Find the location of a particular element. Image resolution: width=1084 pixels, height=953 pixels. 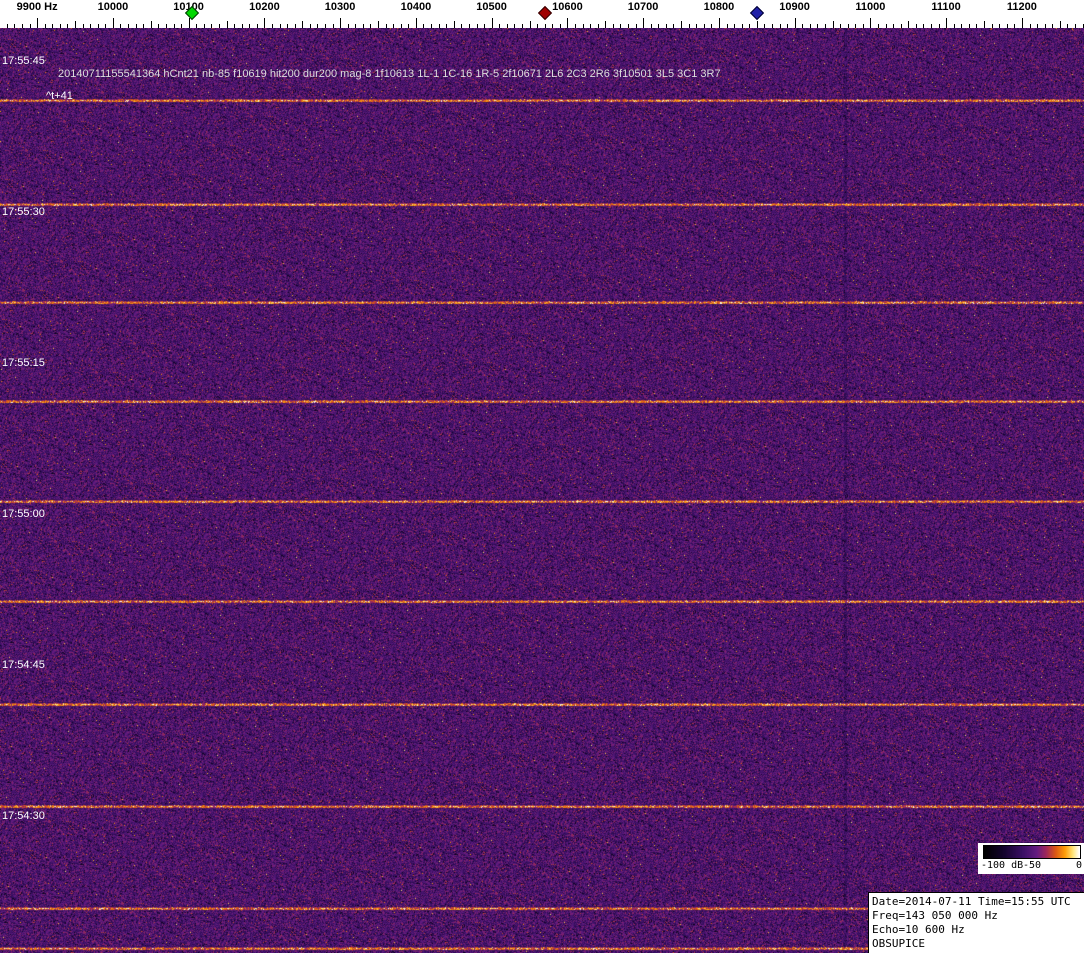

time-label: 17:54:45 is located at coordinates (23, 665).